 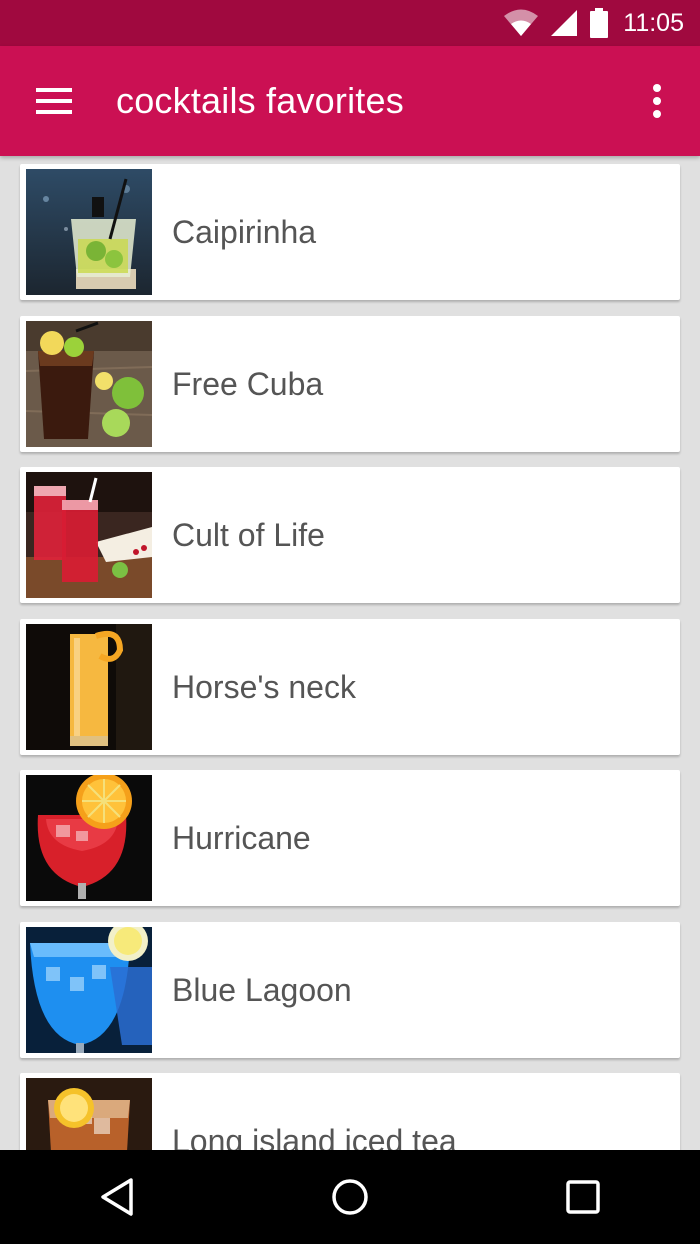 I want to click on list-item-cult-of-life: Cult of Life, so click(x=350, y=535).